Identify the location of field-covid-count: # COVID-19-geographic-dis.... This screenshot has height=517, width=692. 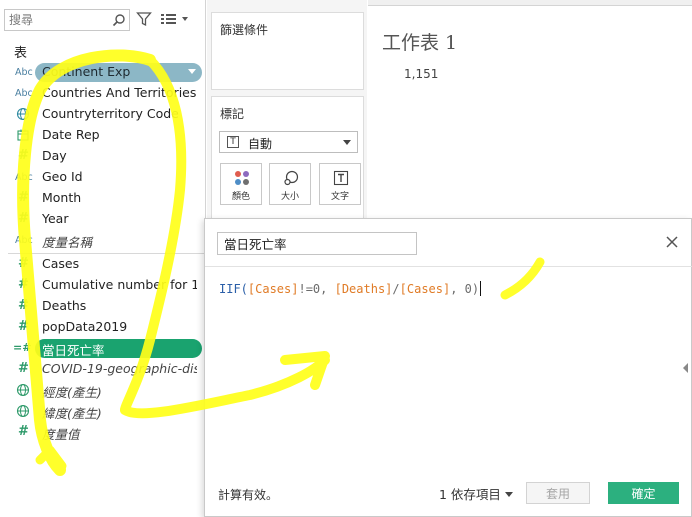
(102, 369).